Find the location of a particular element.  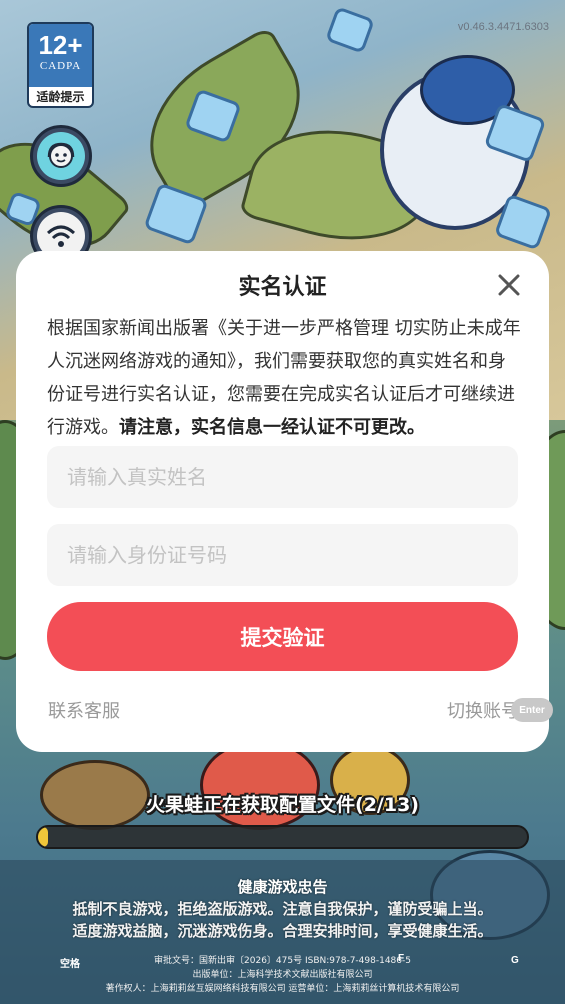

contact-support-link: 联系客服 is located at coordinates (84, 710).